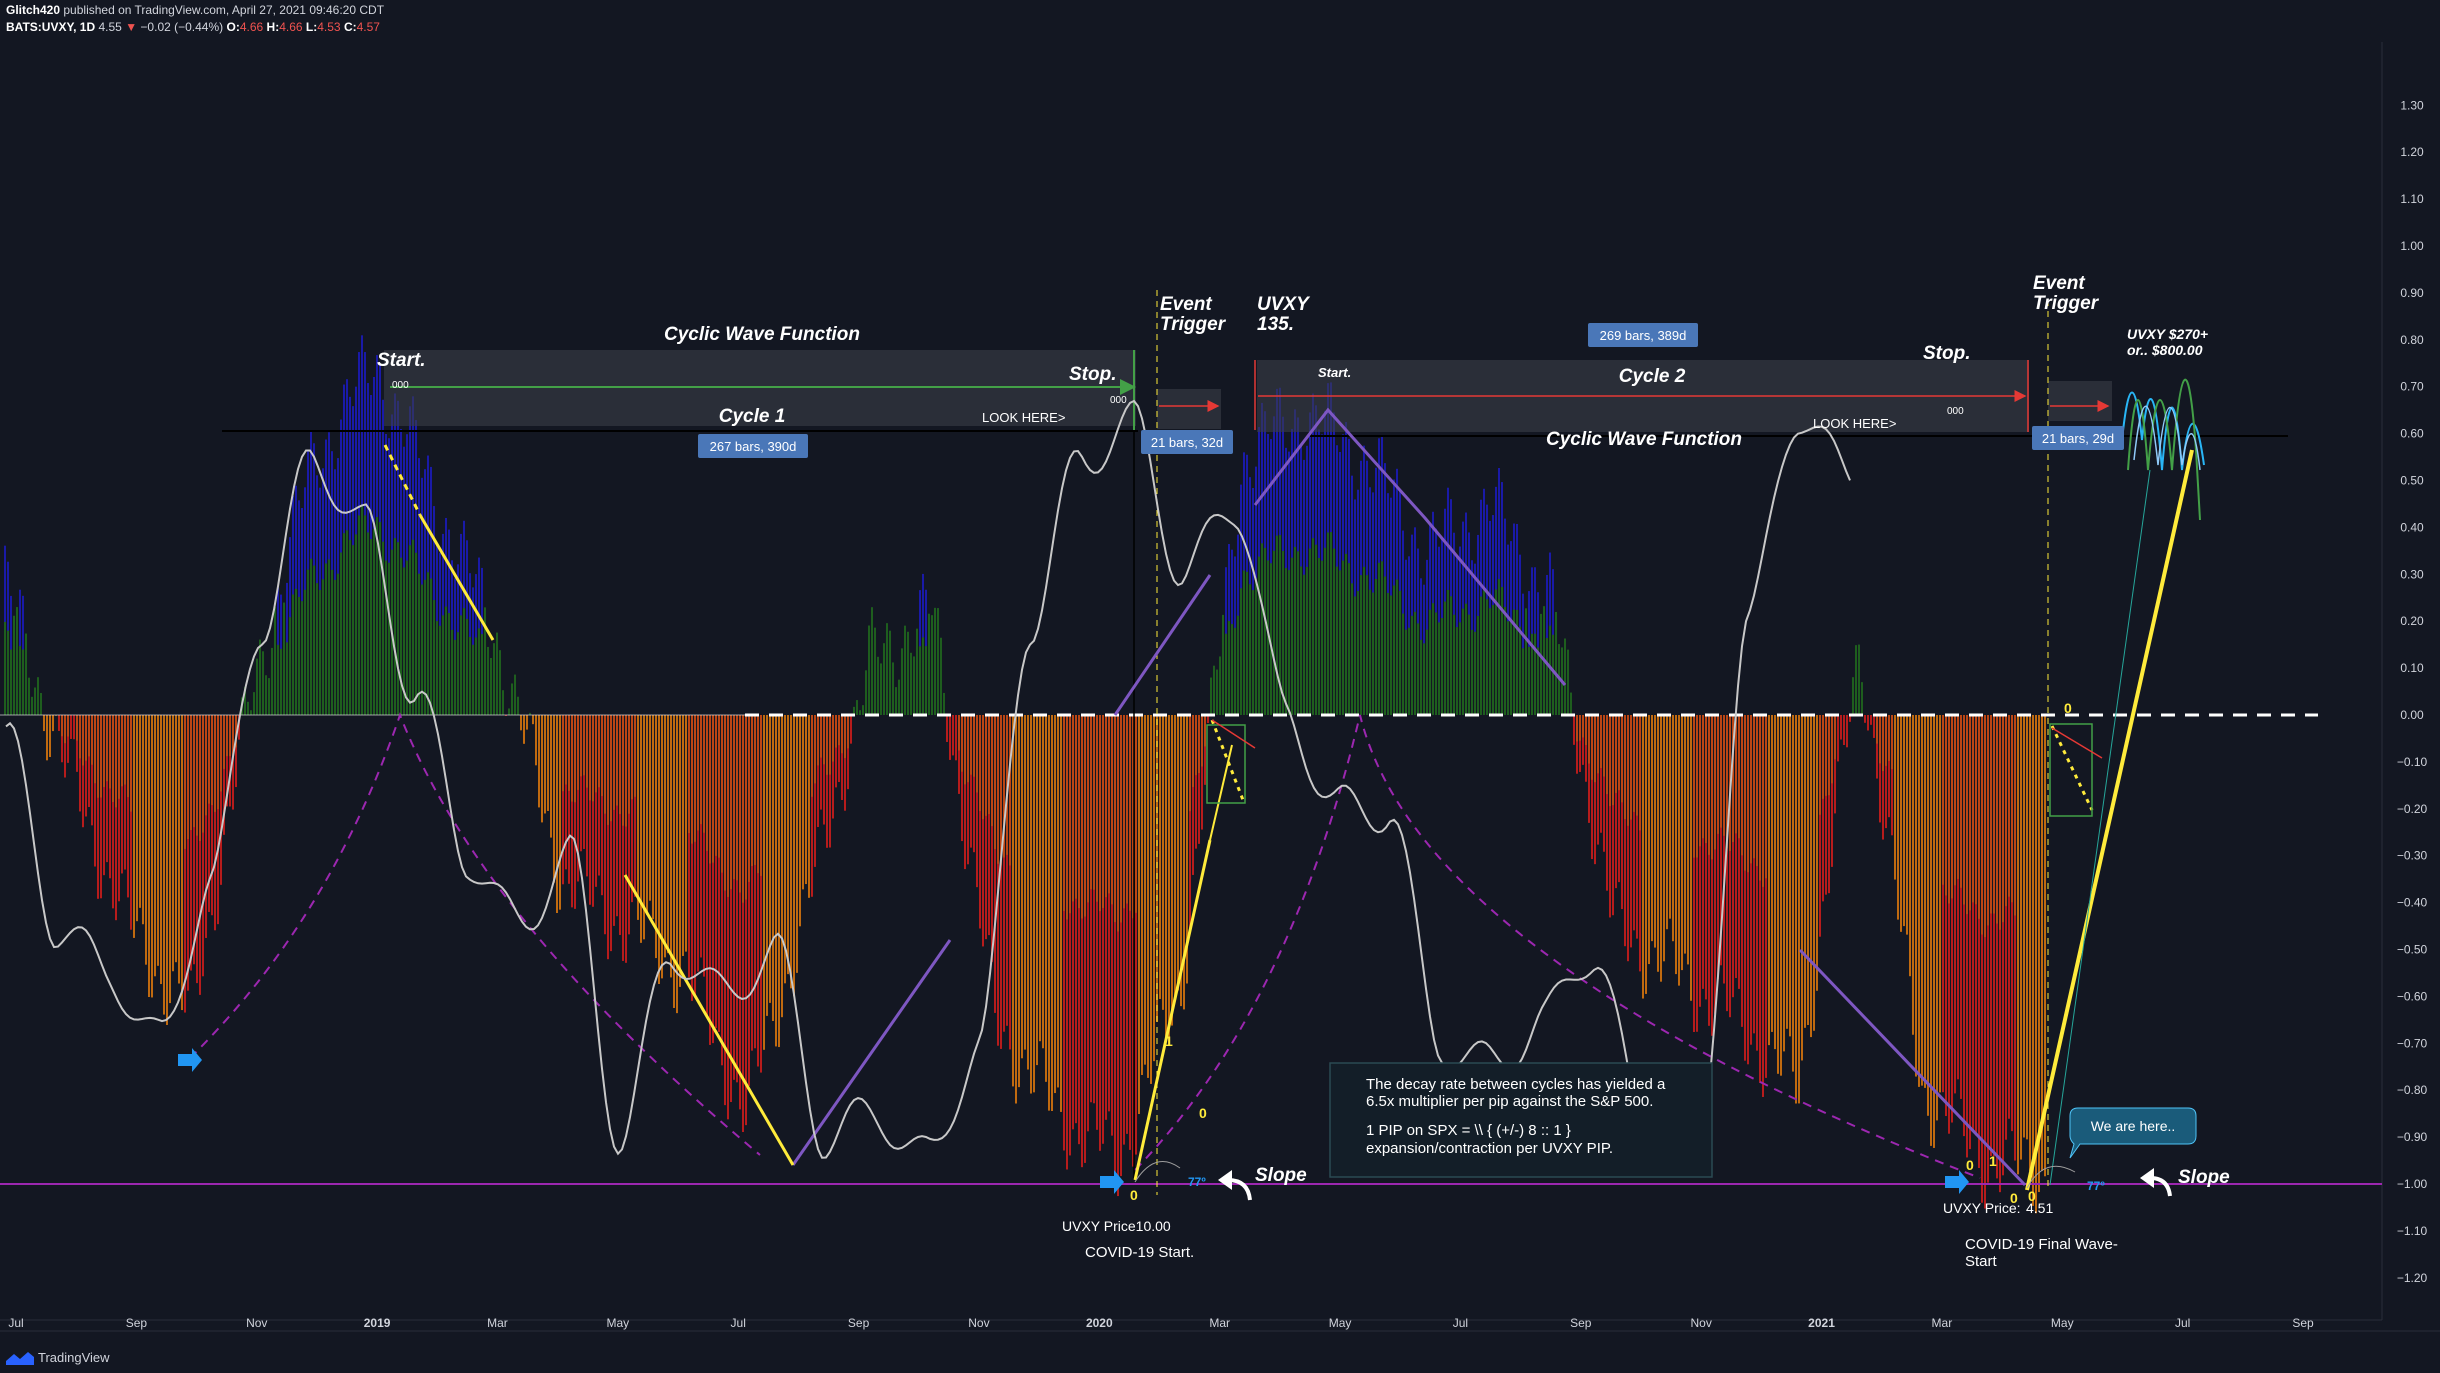 The width and height of the screenshot is (2440, 1373). I want to click on wave-count-0b: 0, so click(1203, 1113).